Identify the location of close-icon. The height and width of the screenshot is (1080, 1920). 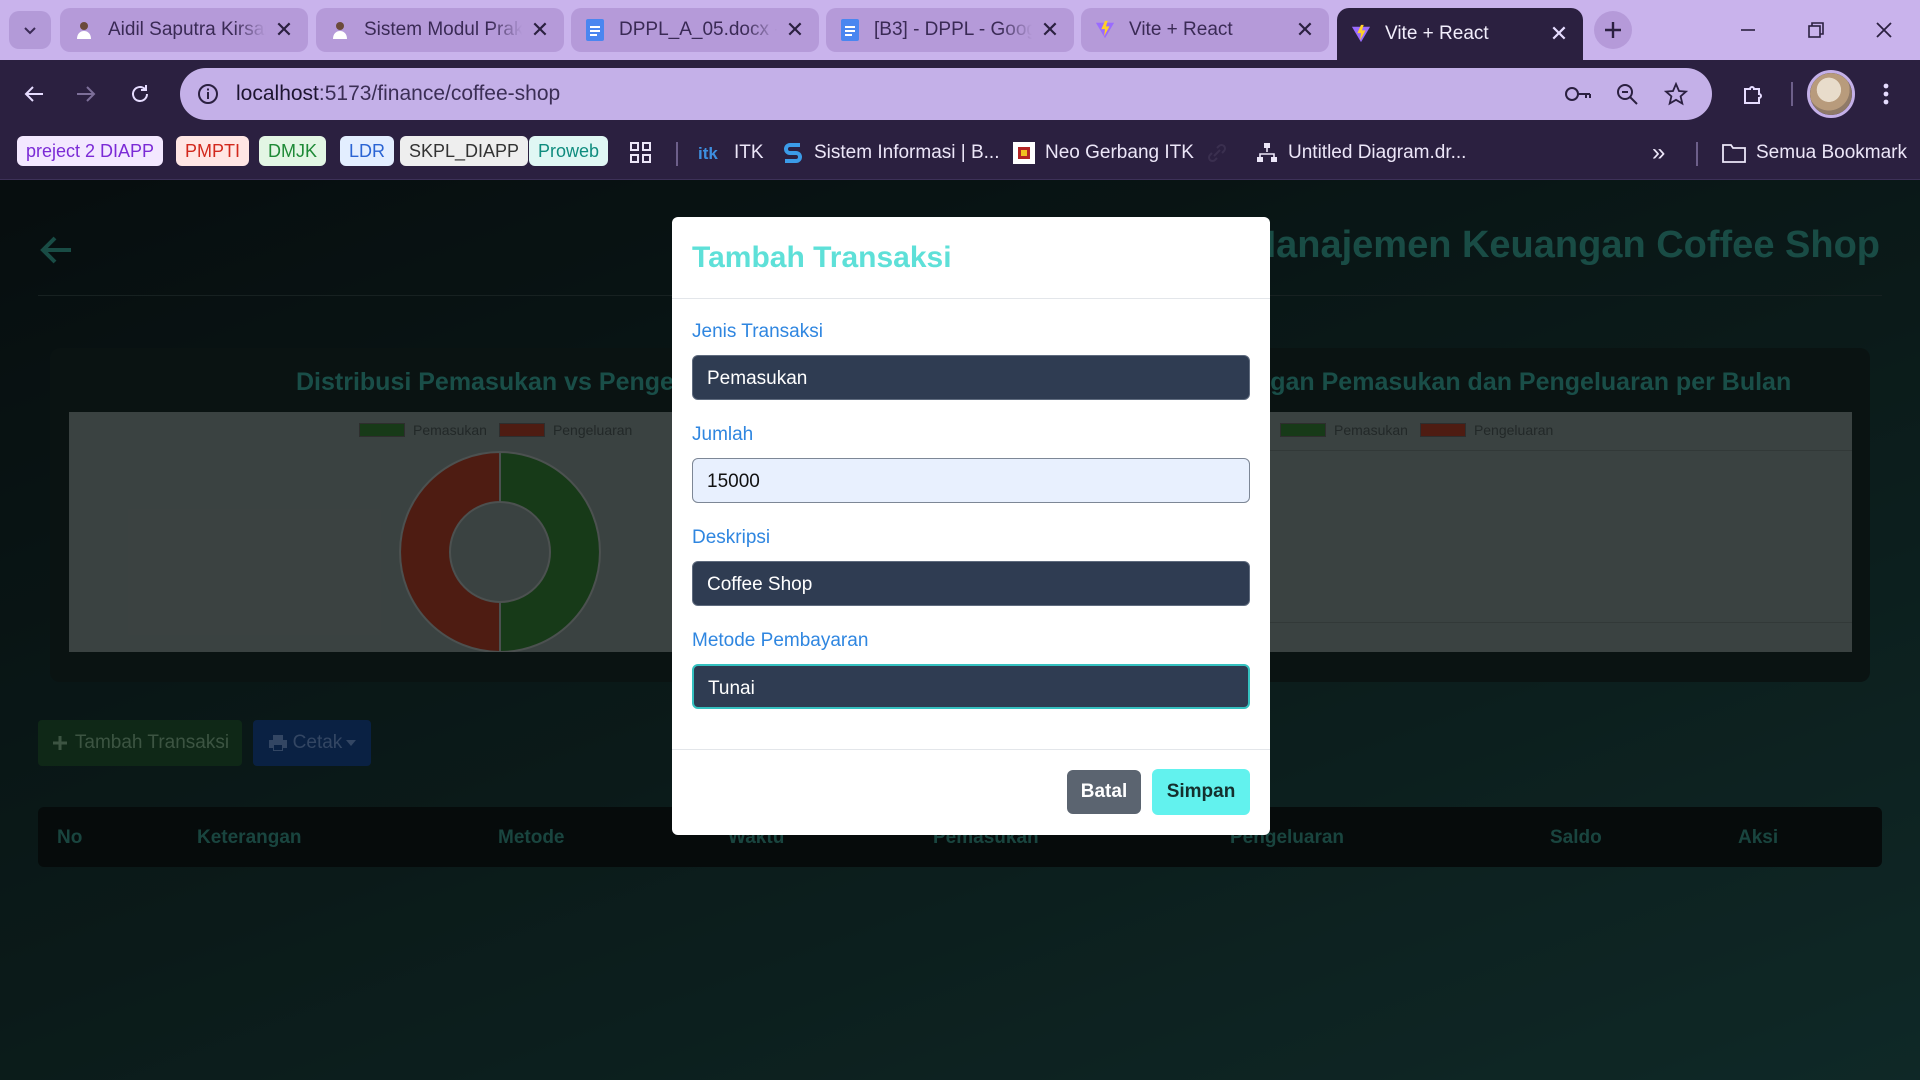
(1884, 30).